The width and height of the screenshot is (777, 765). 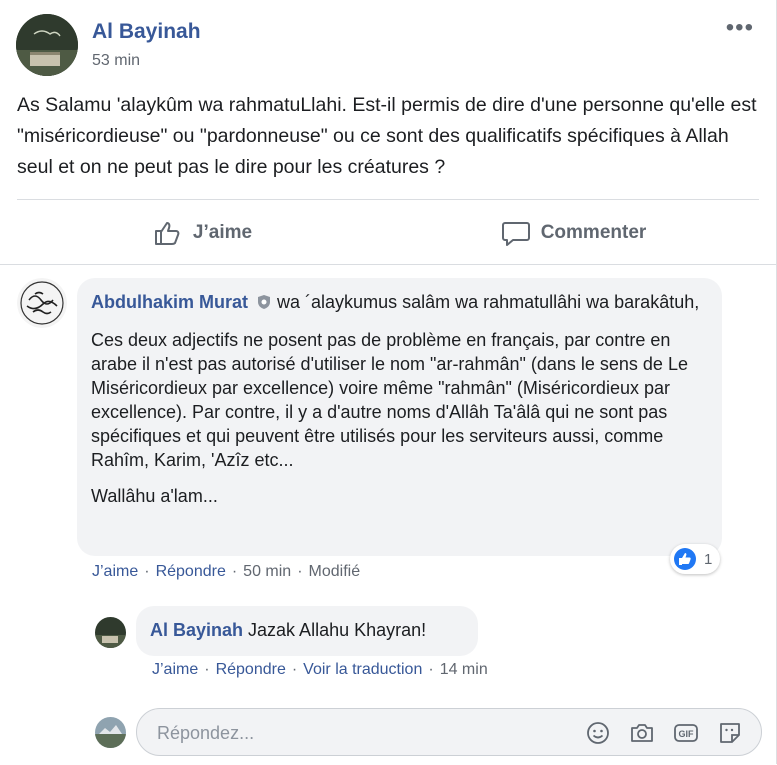 What do you see at coordinates (169, 302) in the screenshot?
I see `comment-author-name: Abdulhakim Murat` at bounding box center [169, 302].